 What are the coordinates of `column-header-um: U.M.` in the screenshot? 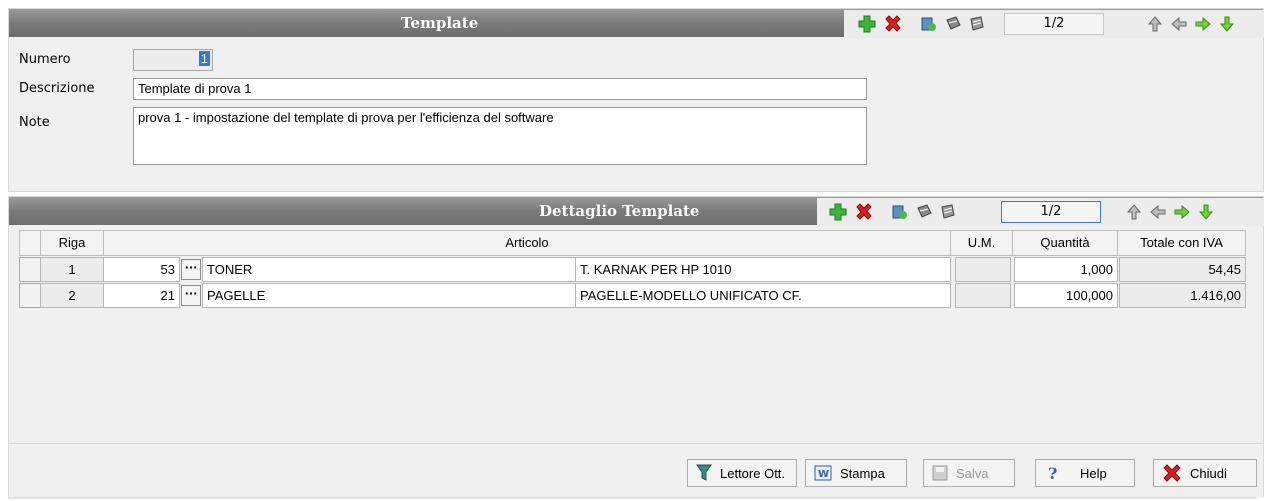 It's located at (981, 243).